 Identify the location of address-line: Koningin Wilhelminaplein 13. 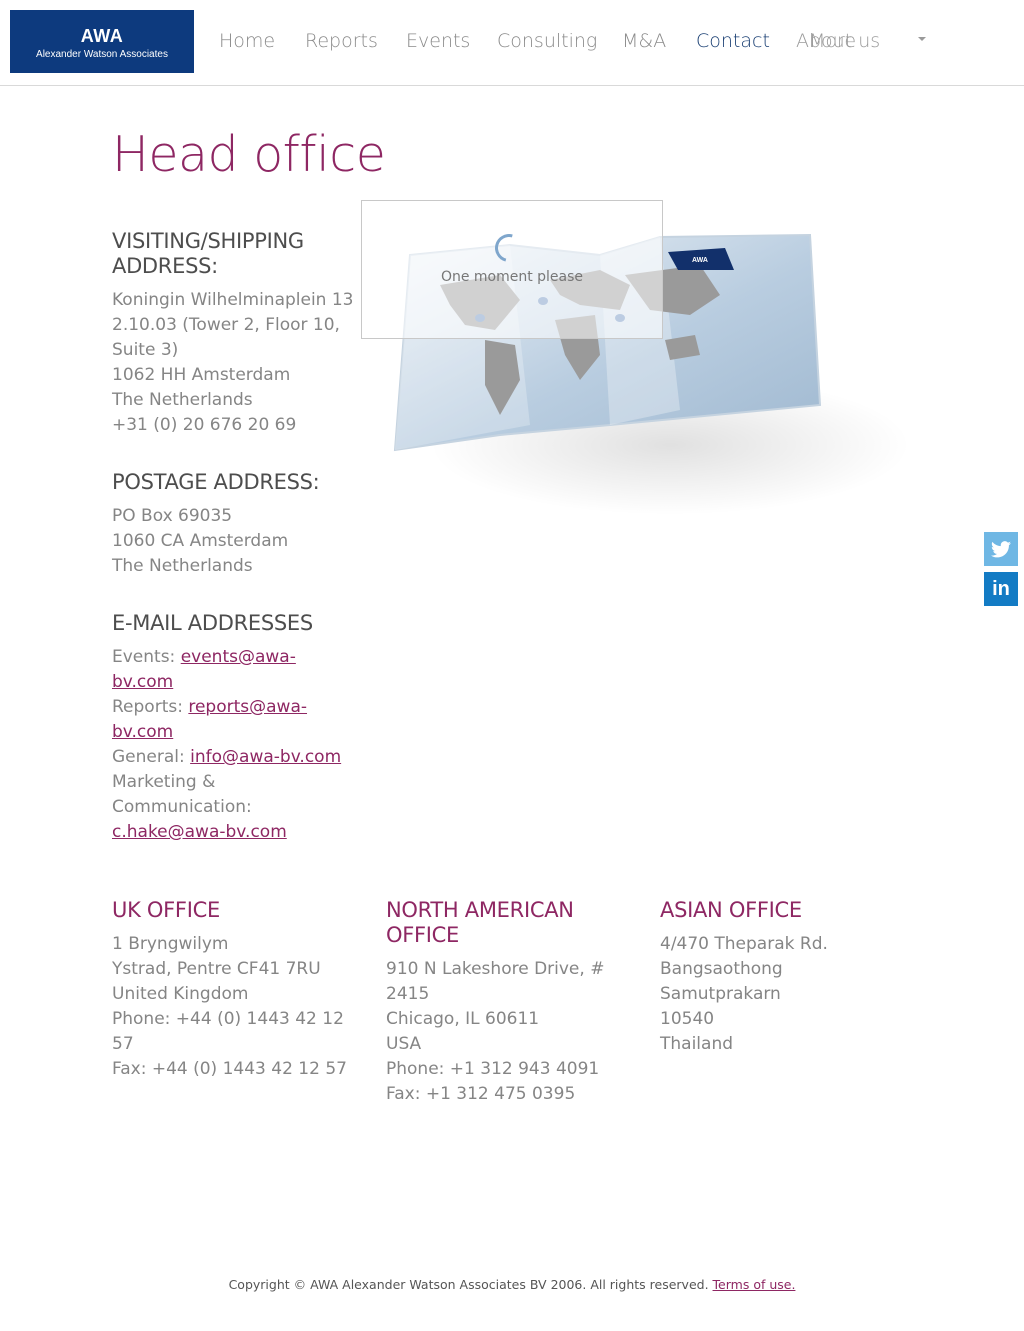
(233, 300).